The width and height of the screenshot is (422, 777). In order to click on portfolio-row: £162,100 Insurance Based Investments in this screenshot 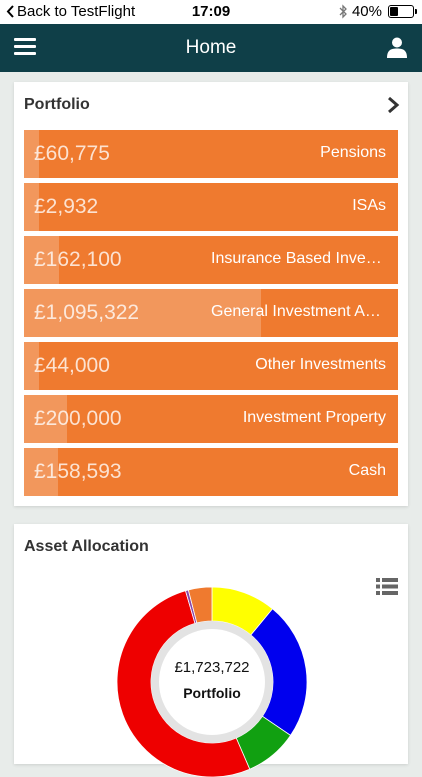, I will do `click(211, 260)`.